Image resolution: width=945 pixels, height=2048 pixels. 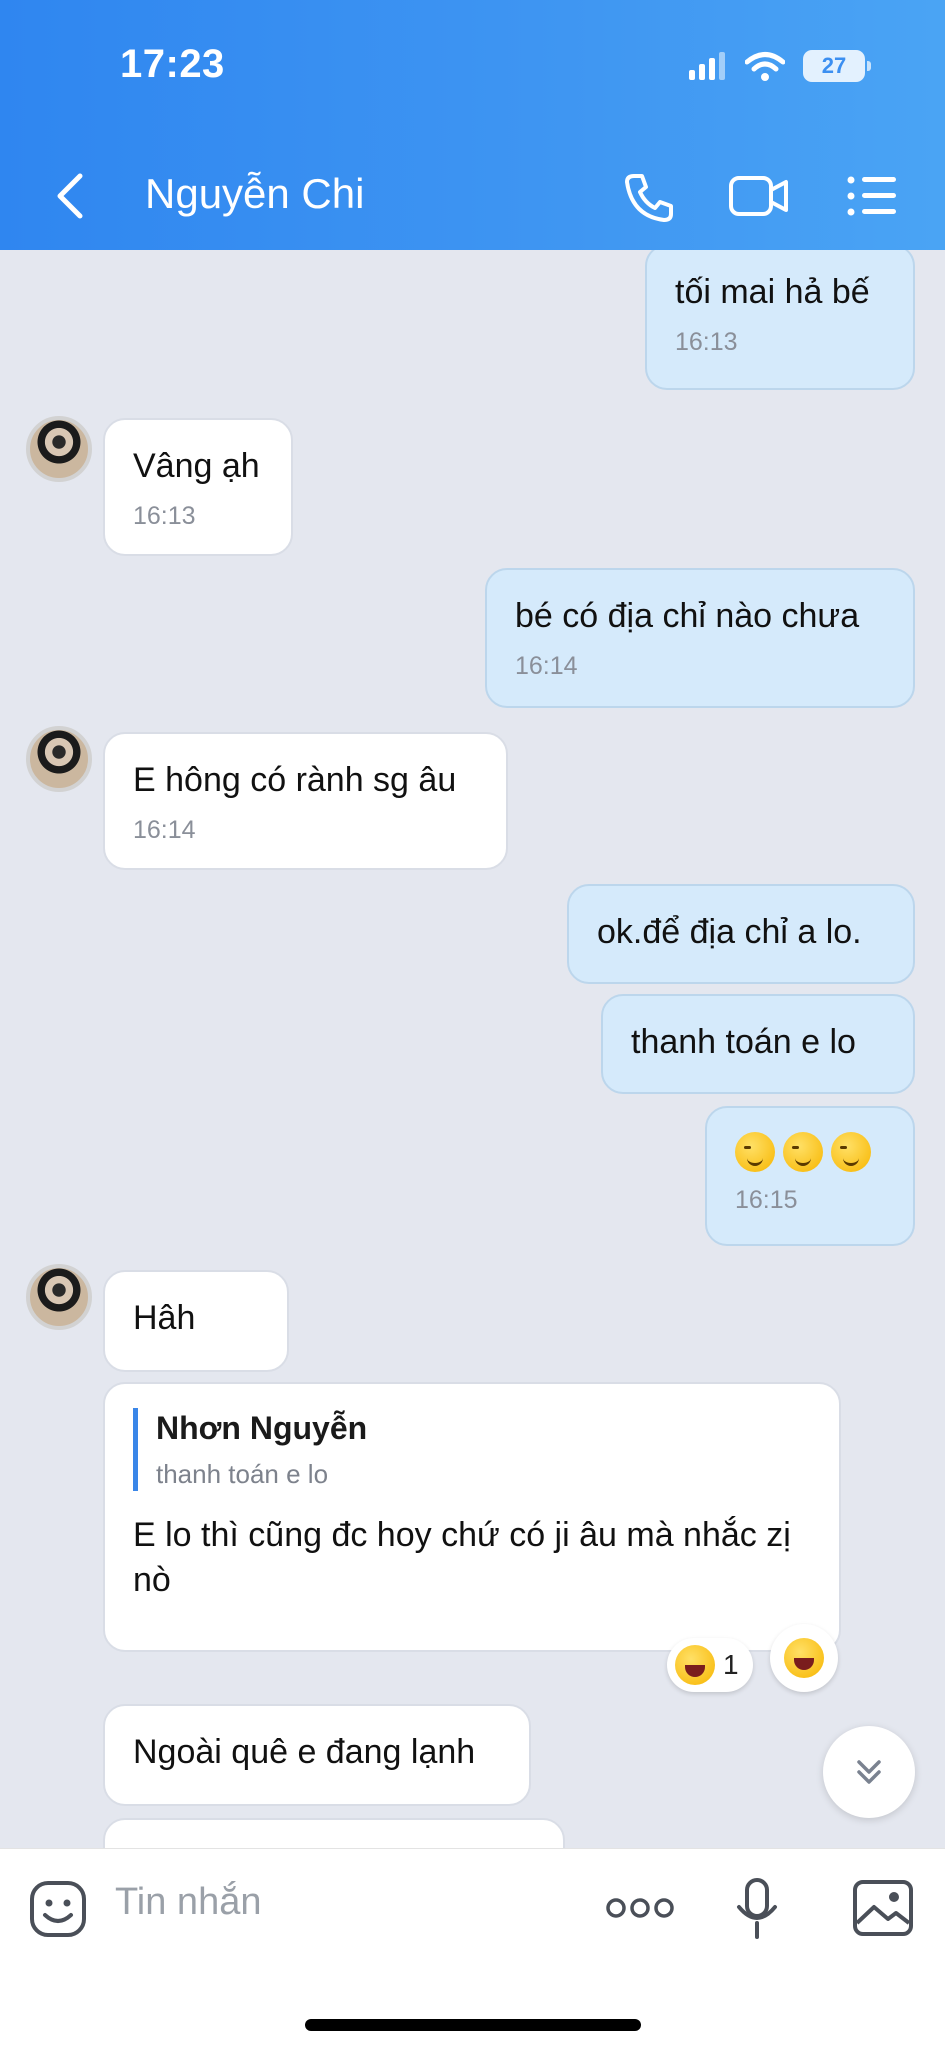 What do you see at coordinates (70, 196) in the screenshot?
I see `back-icon` at bounding box center [70, 196].